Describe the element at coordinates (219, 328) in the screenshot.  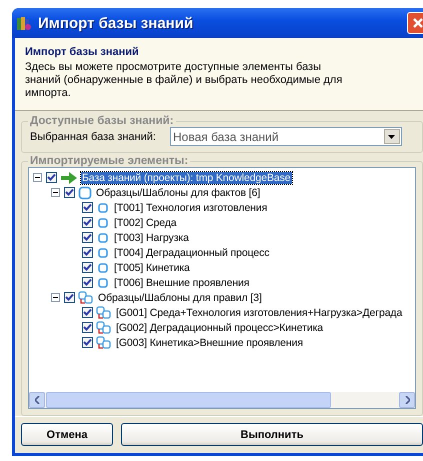
I see `tree-item: [G002] Деградационный процесс>Кинетика` at that location.